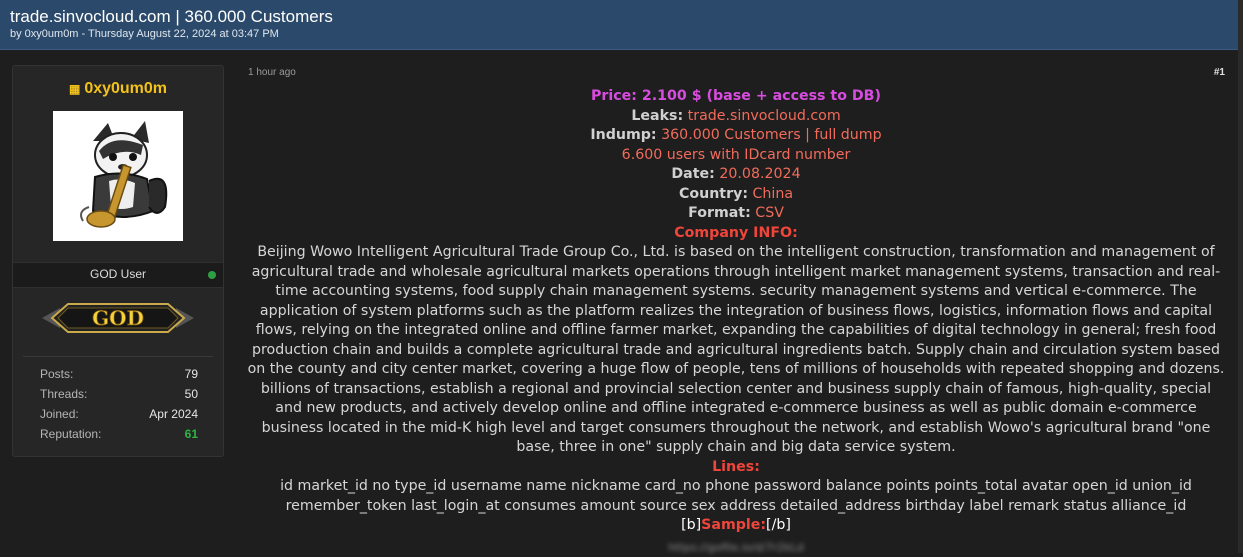  Describe the element at coordinates (63, 394) in the screenshot. I see `stat-label: Threads:` at that location.